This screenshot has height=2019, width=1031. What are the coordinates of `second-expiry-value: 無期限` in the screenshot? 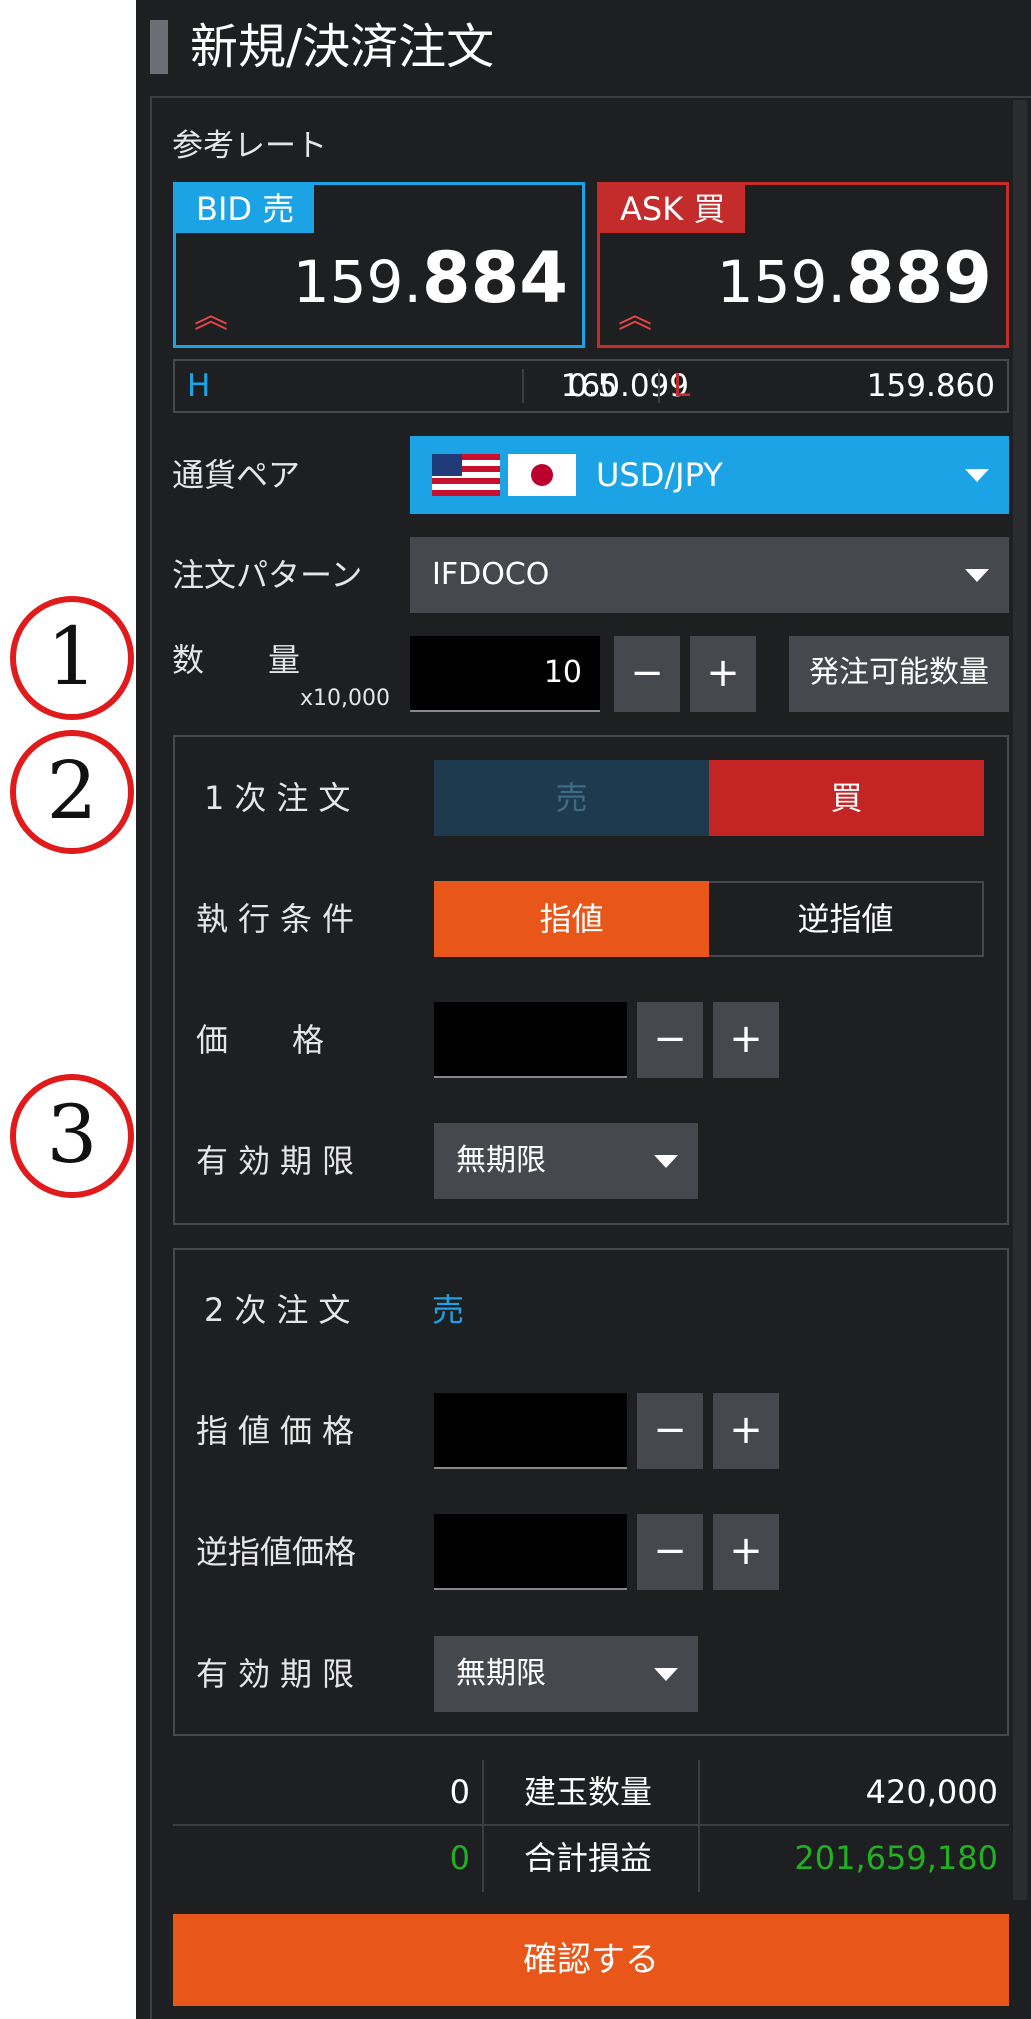 It's located at (501, 1673).